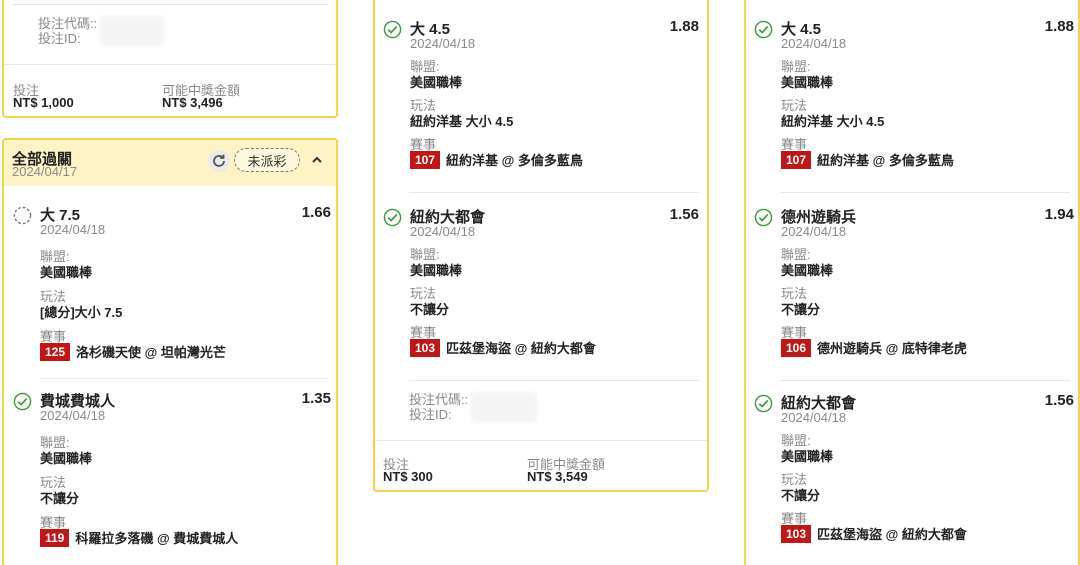 This screenshot has width=1080, height=565. I want to click on match-number-badge: 125, so click(55, 351).